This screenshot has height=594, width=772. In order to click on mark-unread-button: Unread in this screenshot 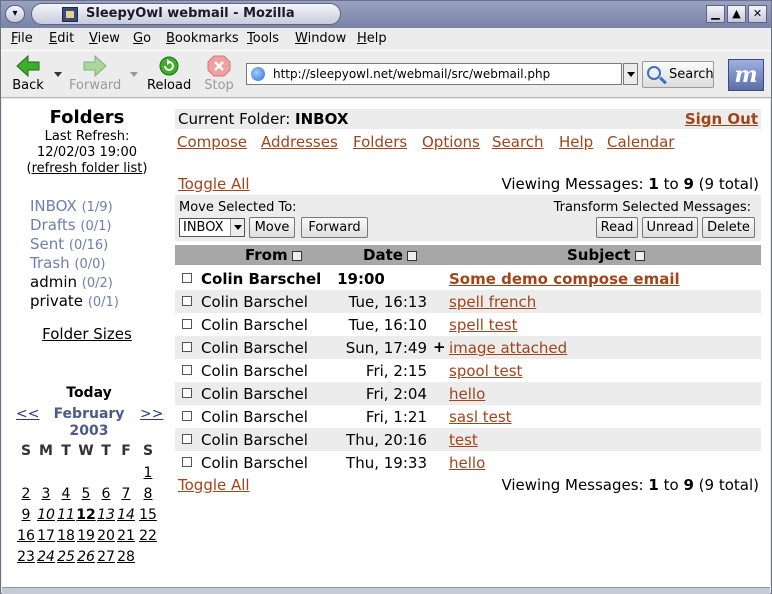, I will do `click(670, 227)`.